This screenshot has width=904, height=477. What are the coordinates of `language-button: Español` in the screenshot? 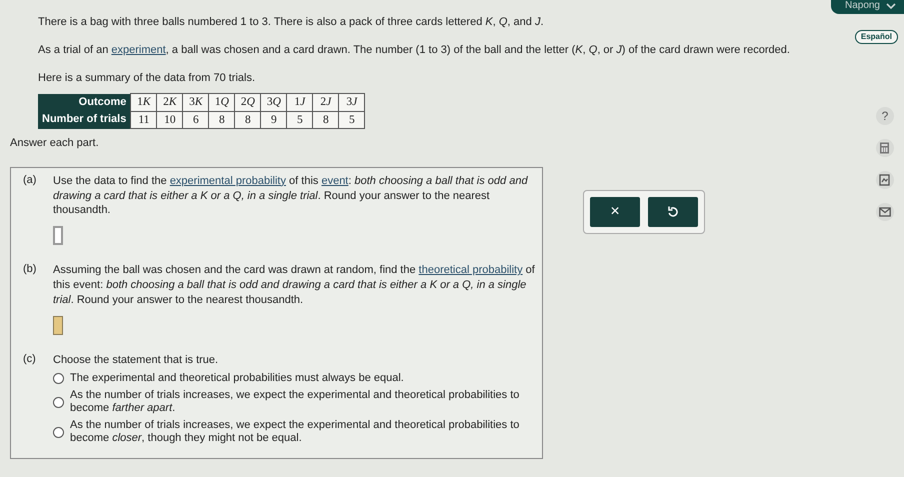 It's located at (876, 37).